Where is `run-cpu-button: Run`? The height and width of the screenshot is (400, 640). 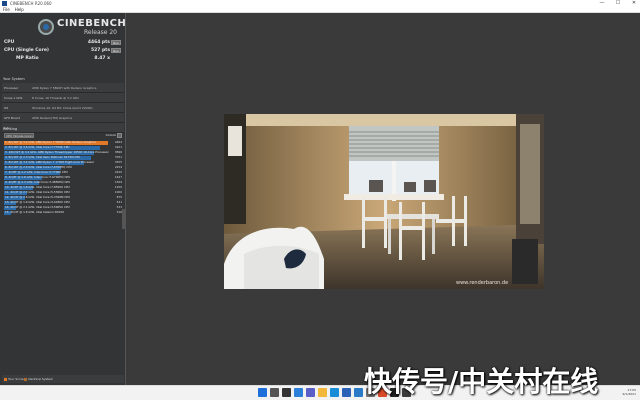
run-cpu-button: Run is located at coordinates (116, 42).